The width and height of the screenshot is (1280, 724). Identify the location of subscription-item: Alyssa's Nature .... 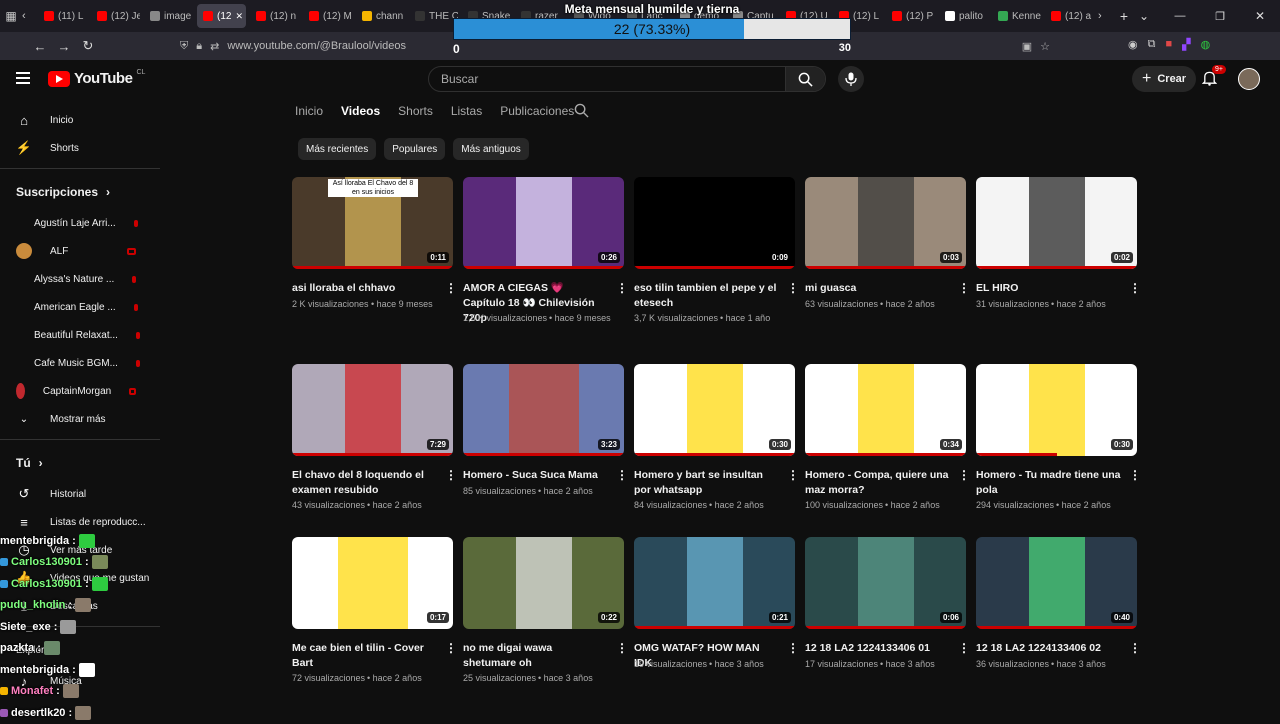
(80, 279).